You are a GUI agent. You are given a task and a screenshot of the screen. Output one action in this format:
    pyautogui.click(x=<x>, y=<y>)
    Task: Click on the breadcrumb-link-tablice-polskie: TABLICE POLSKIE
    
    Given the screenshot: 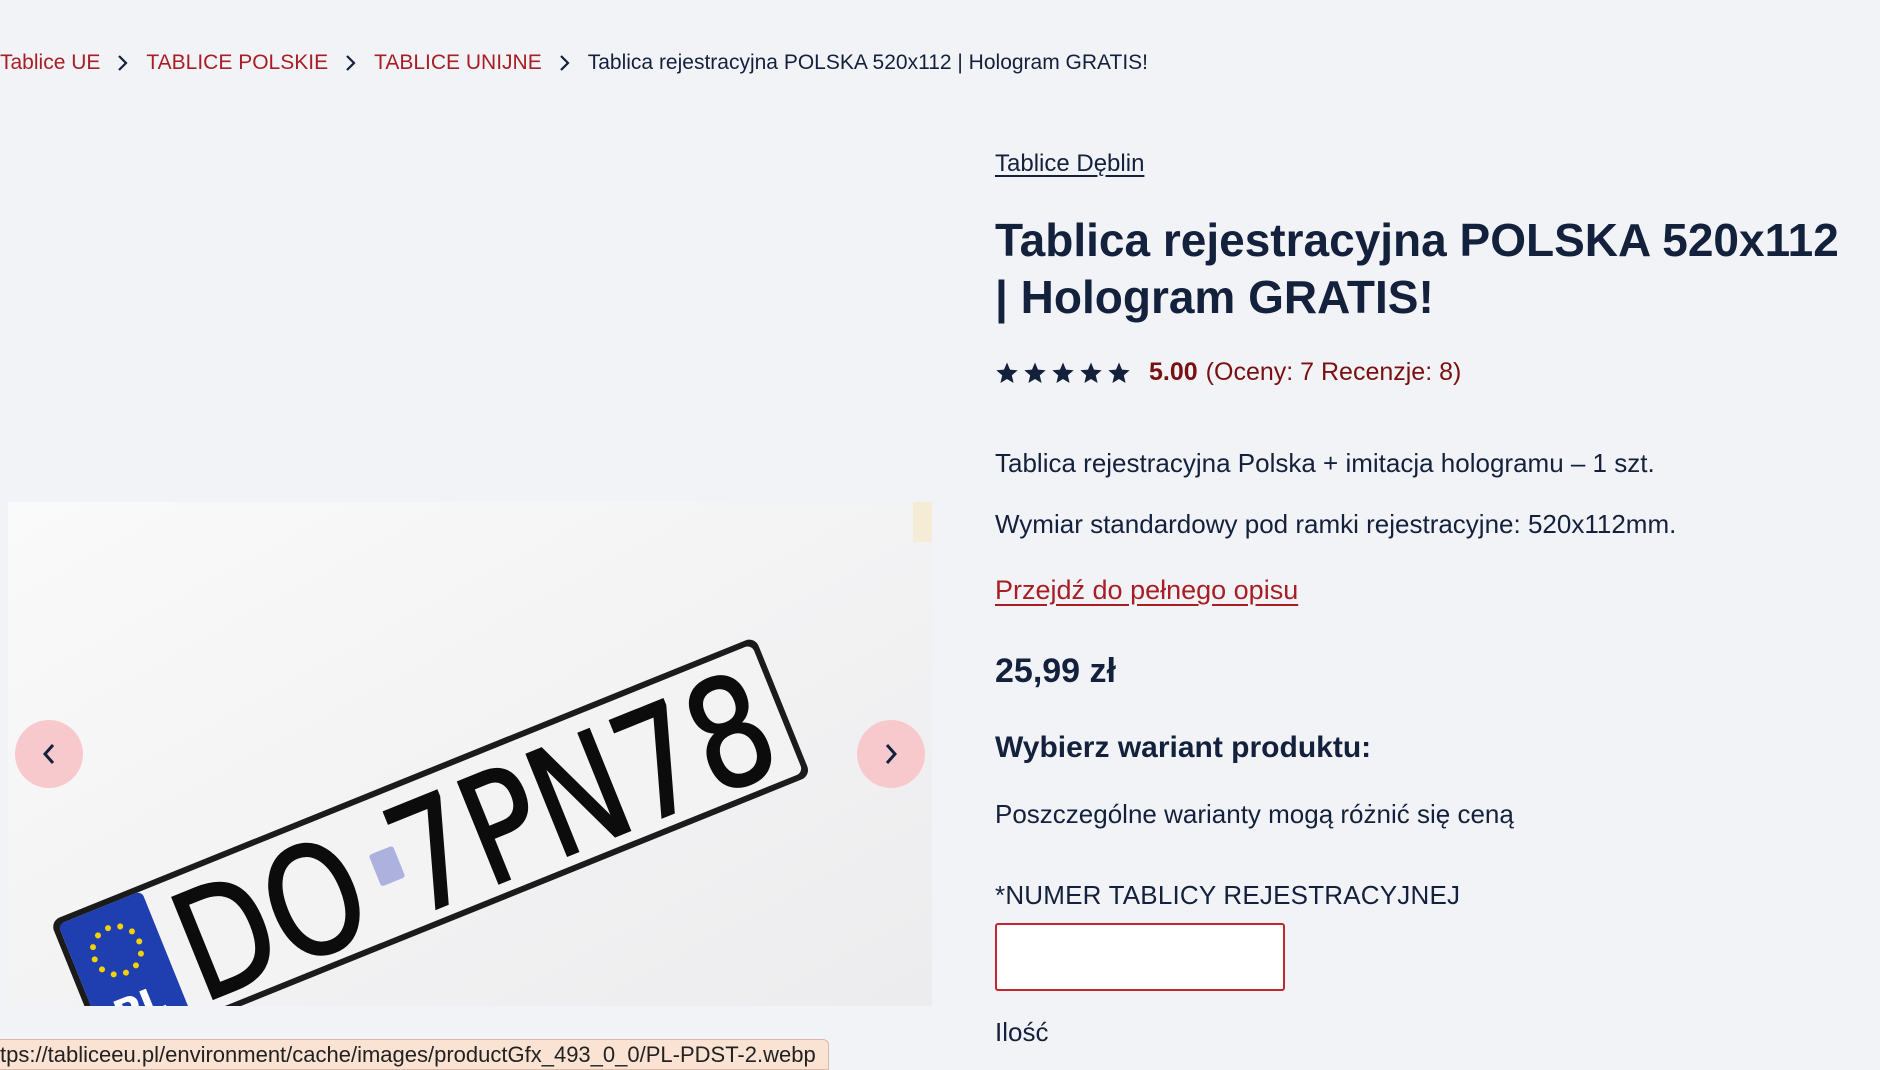 What is the action you would take?
    pyautogui.click(x=237, y=63)
    